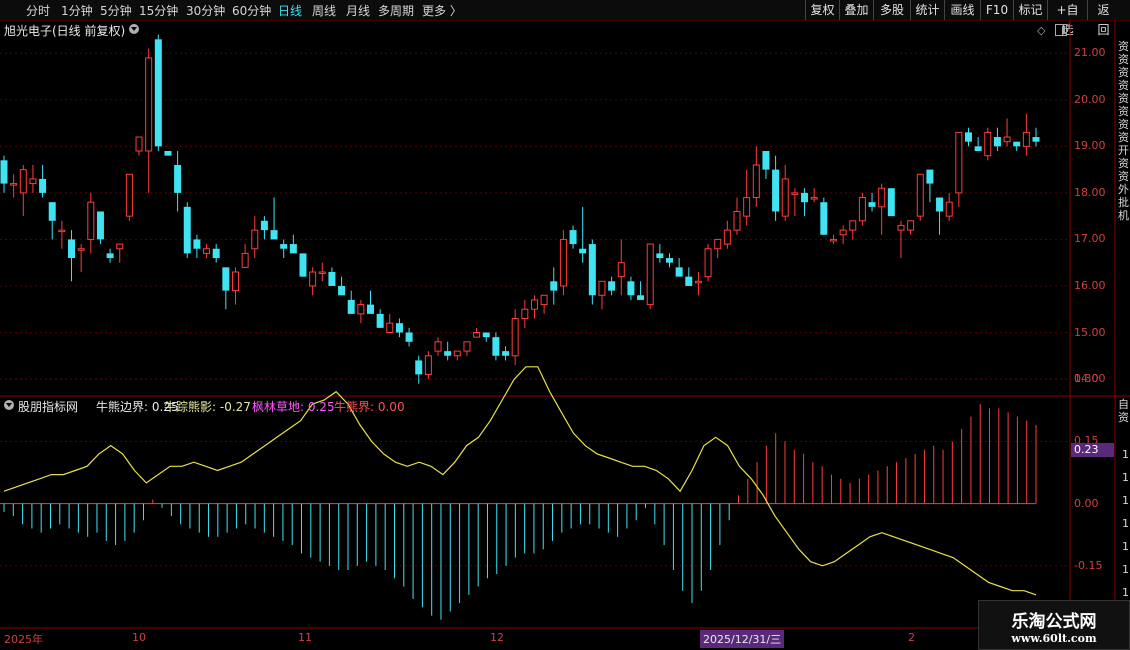  Describe the element at coordinates (207, 407) in the screenshot. I see `indicator-item-1: 牛踪熊影: -0.27` at that location.